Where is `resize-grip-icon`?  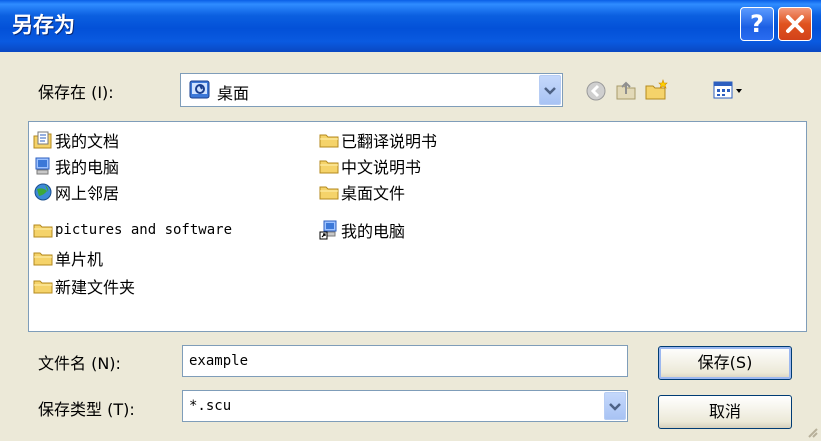
resize-grip-icon is located at coordinates (811, 431).